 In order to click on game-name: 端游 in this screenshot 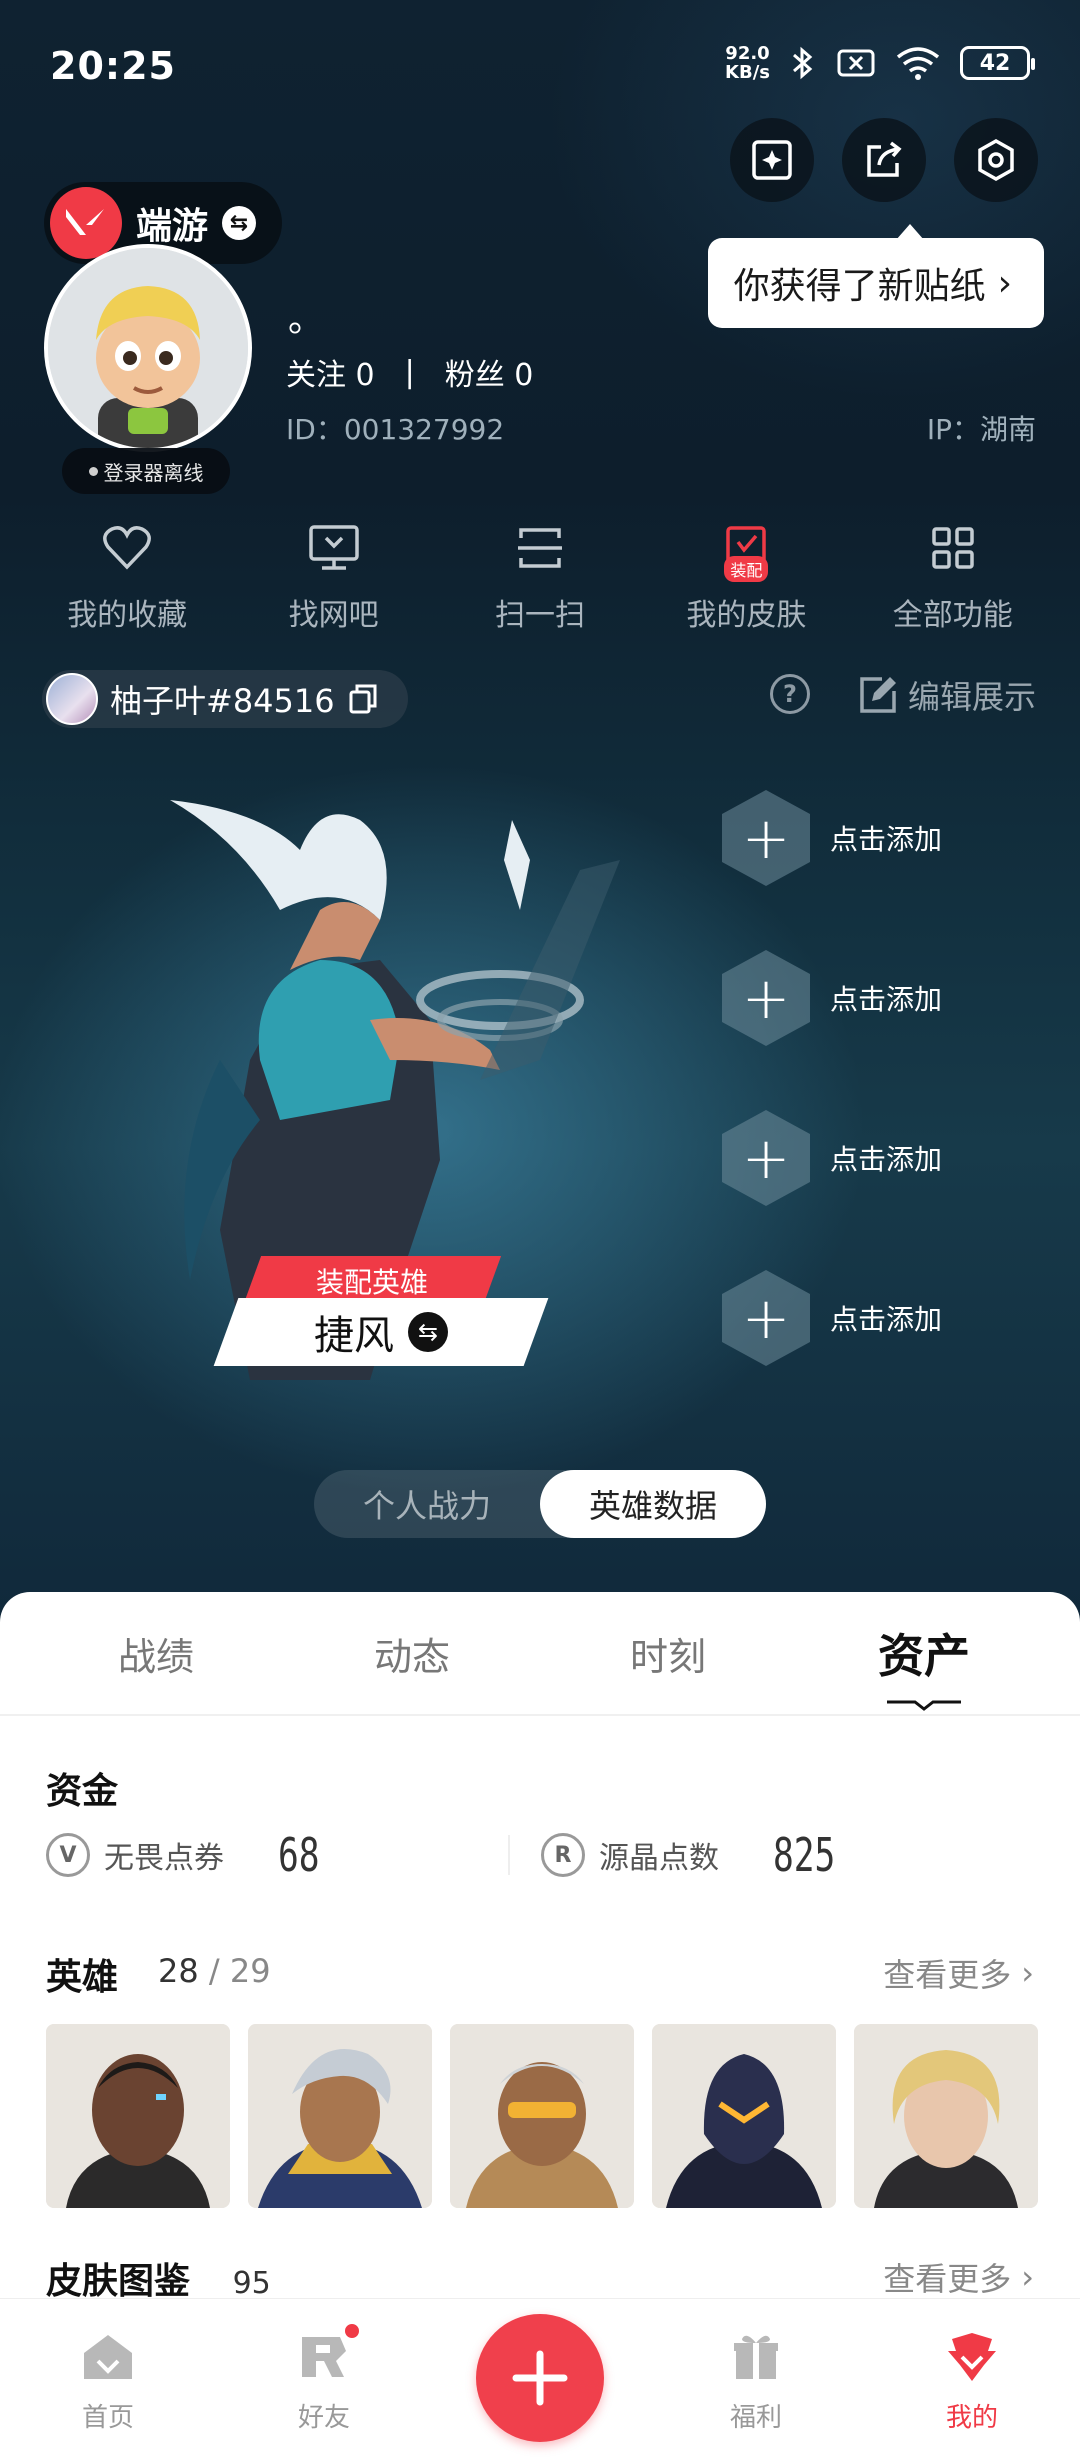, I will do `click(172, 226)`.